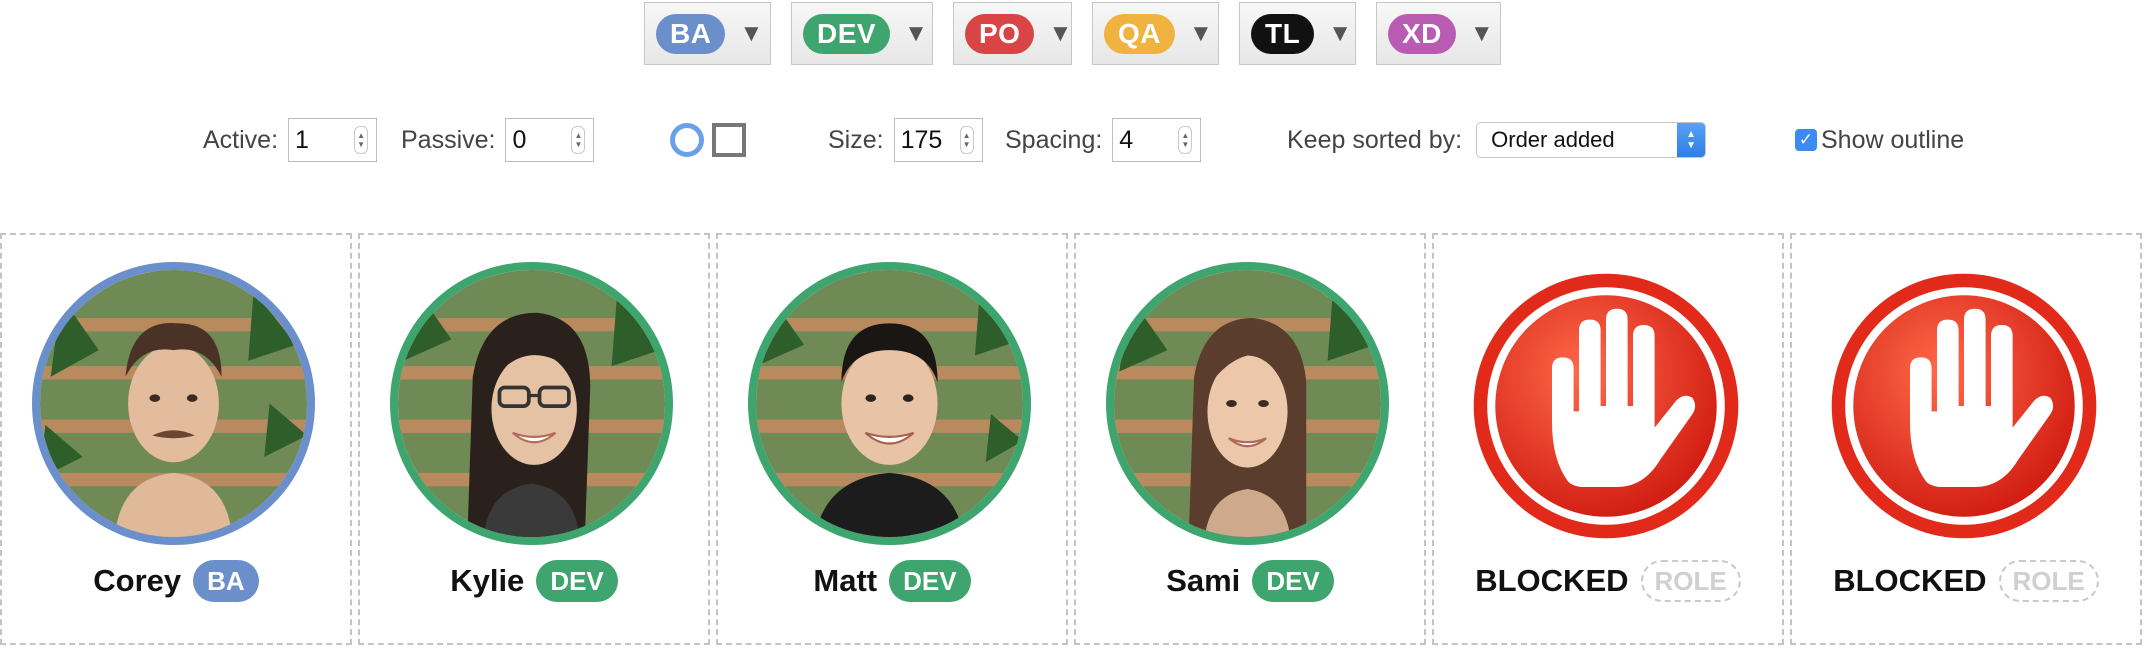 The width and height of the screenshot is (2145, 650). I want to click on team-card: Corey BA, so click(176, 439).